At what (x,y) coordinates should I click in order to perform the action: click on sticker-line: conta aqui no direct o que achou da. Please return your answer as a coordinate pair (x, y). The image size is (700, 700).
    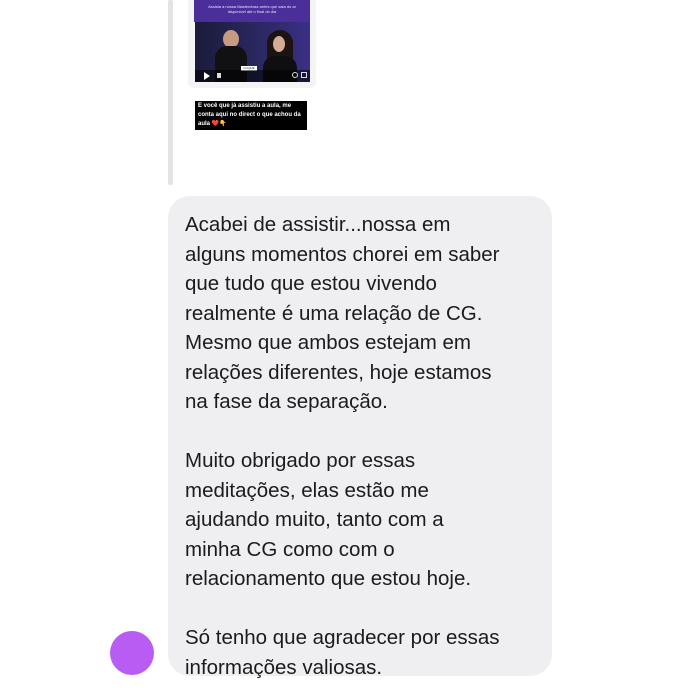
    Looking at the image, I should click on (249, 115).